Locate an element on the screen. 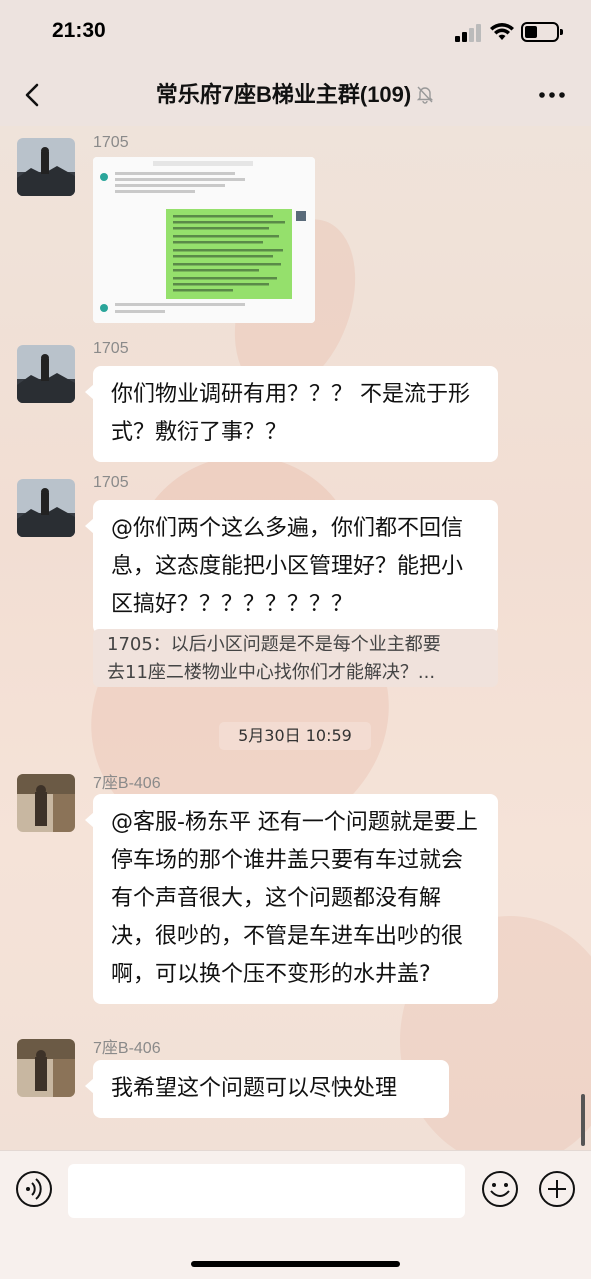 The image size is (591, 1279). emoji-icon is located at coordinates (500, 1189).